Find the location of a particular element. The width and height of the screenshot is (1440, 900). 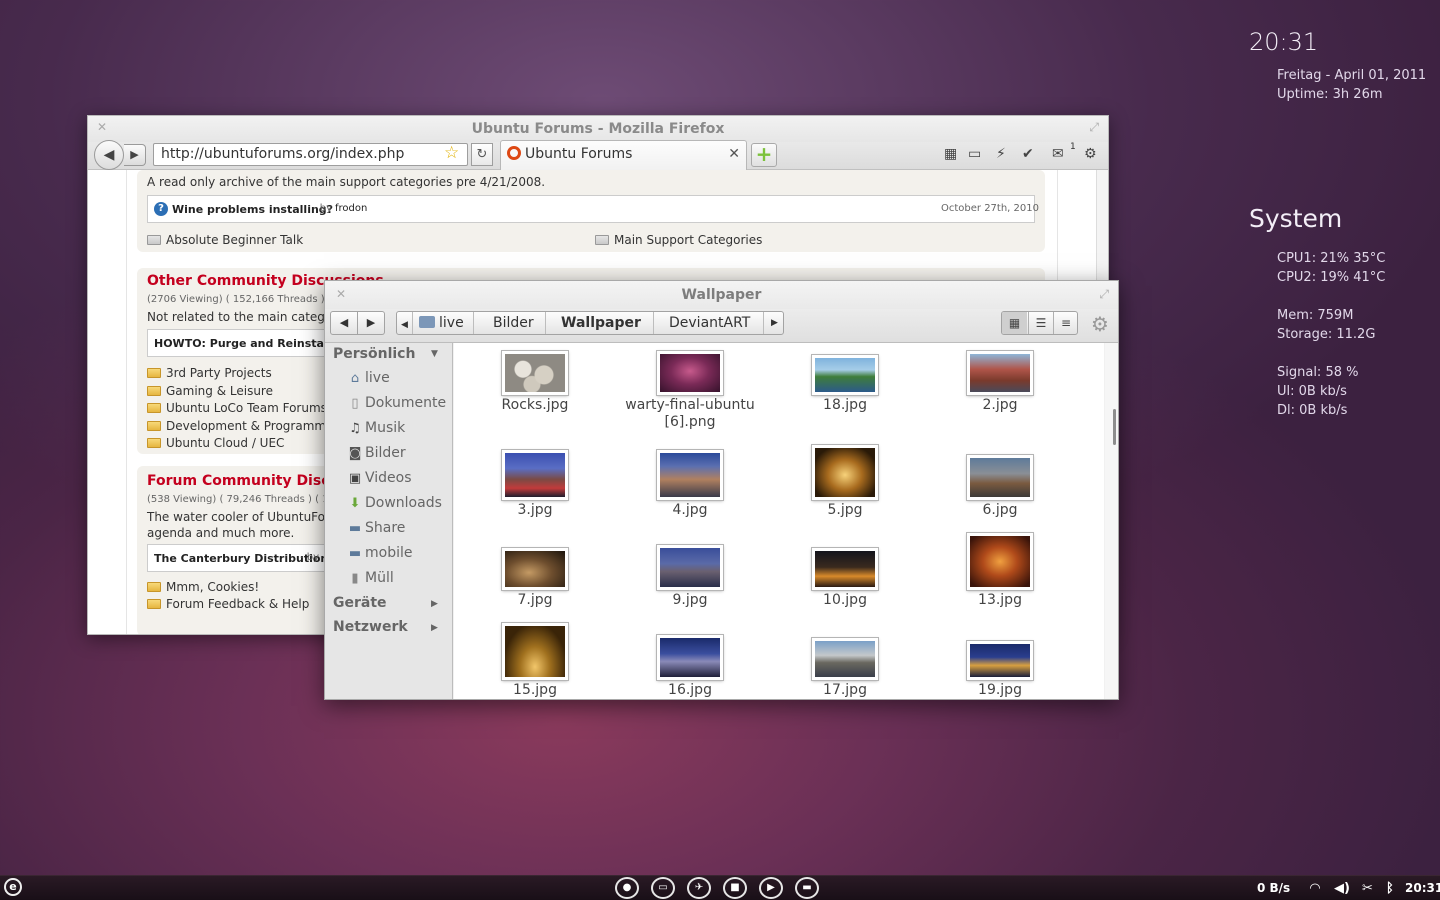

url-input: http://ubuntuforums.org/index.php is located at coordinates (310, 154).